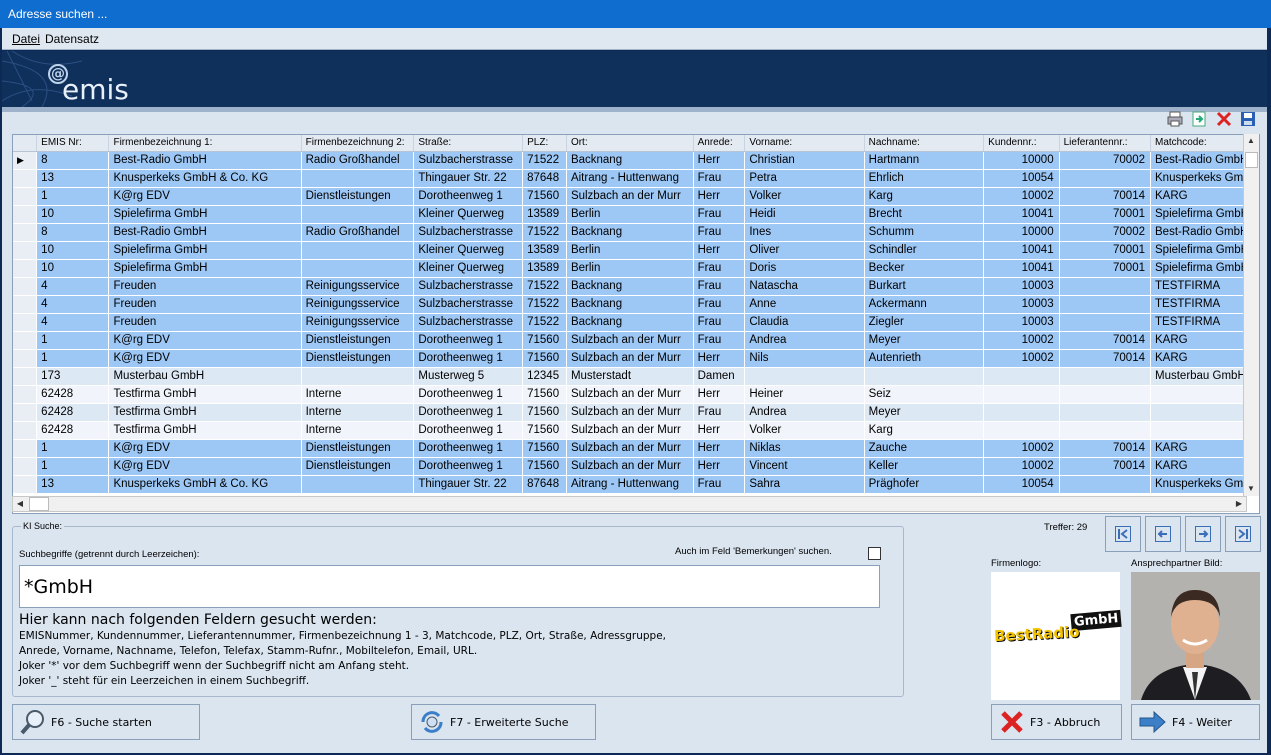 The height and width of the screenshot is (755, 1271). I want to click on table-cell: Interne, so click(358, 412).